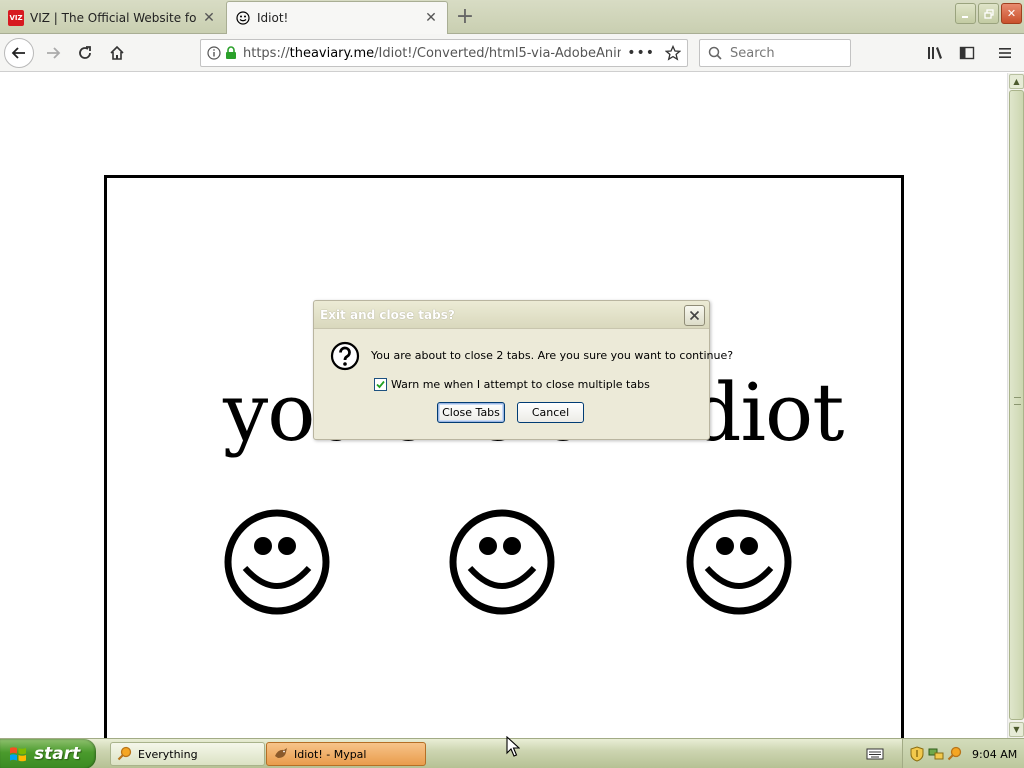 The image size is (1024, 768). What do you see at coordinates (511, 315) in the screenshot?
I see `dialog-titlebar: Exit and close tabs?` at bounding box center [511, 315].